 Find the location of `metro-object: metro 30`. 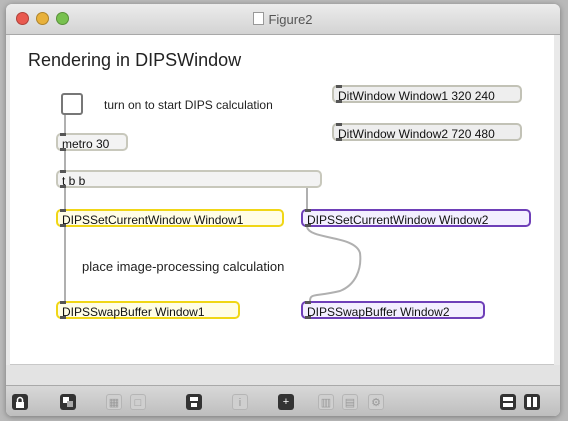

metro-object: metro 30 is located at coordinates (92, 142).